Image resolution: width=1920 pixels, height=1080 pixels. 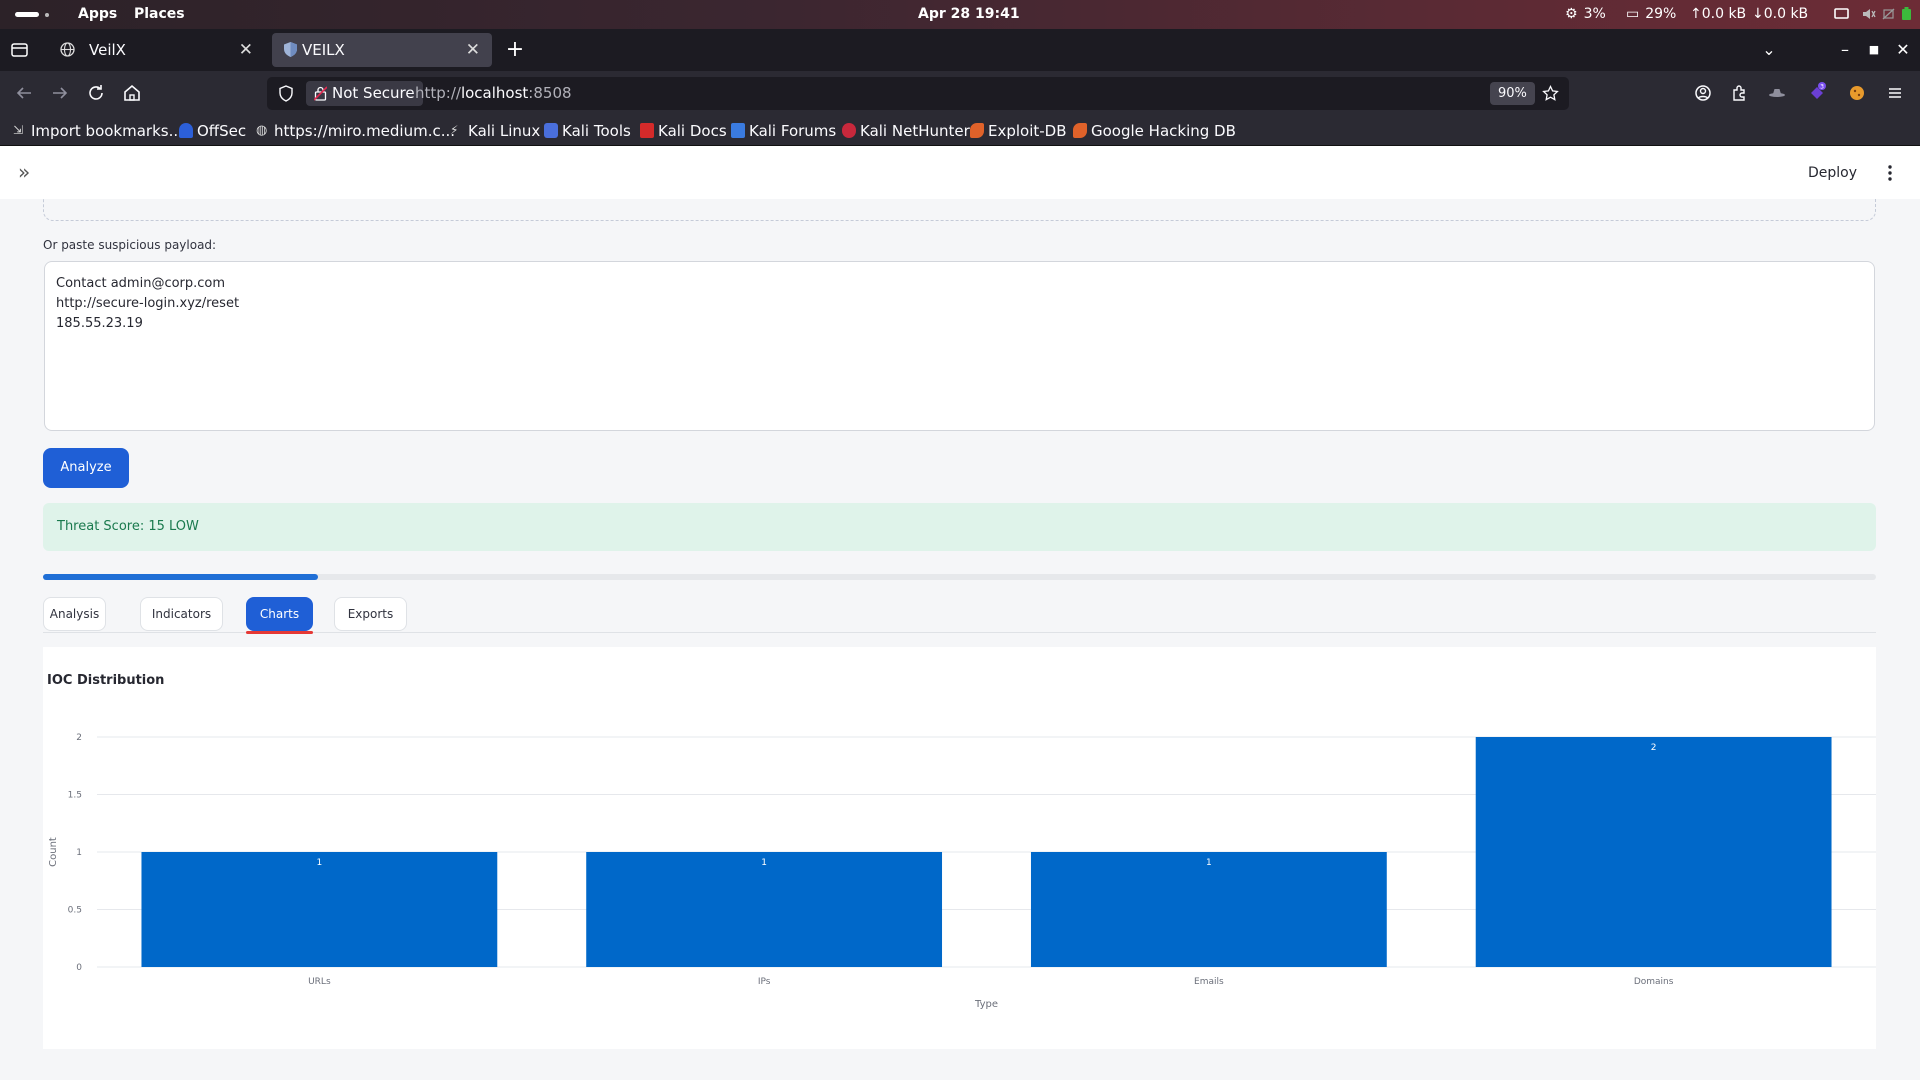 I want to click on bookmark-offsec: OffSec, so click(x=212, y=131).